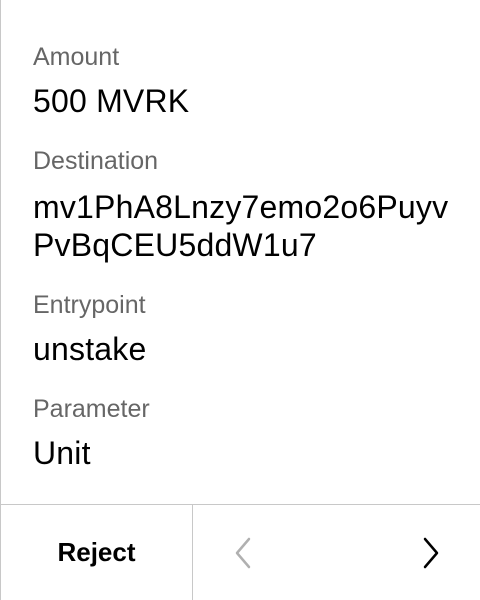 This screenshot has width=480, height=600. I want to click on parameter-label: Parameter, so click(91, 409).